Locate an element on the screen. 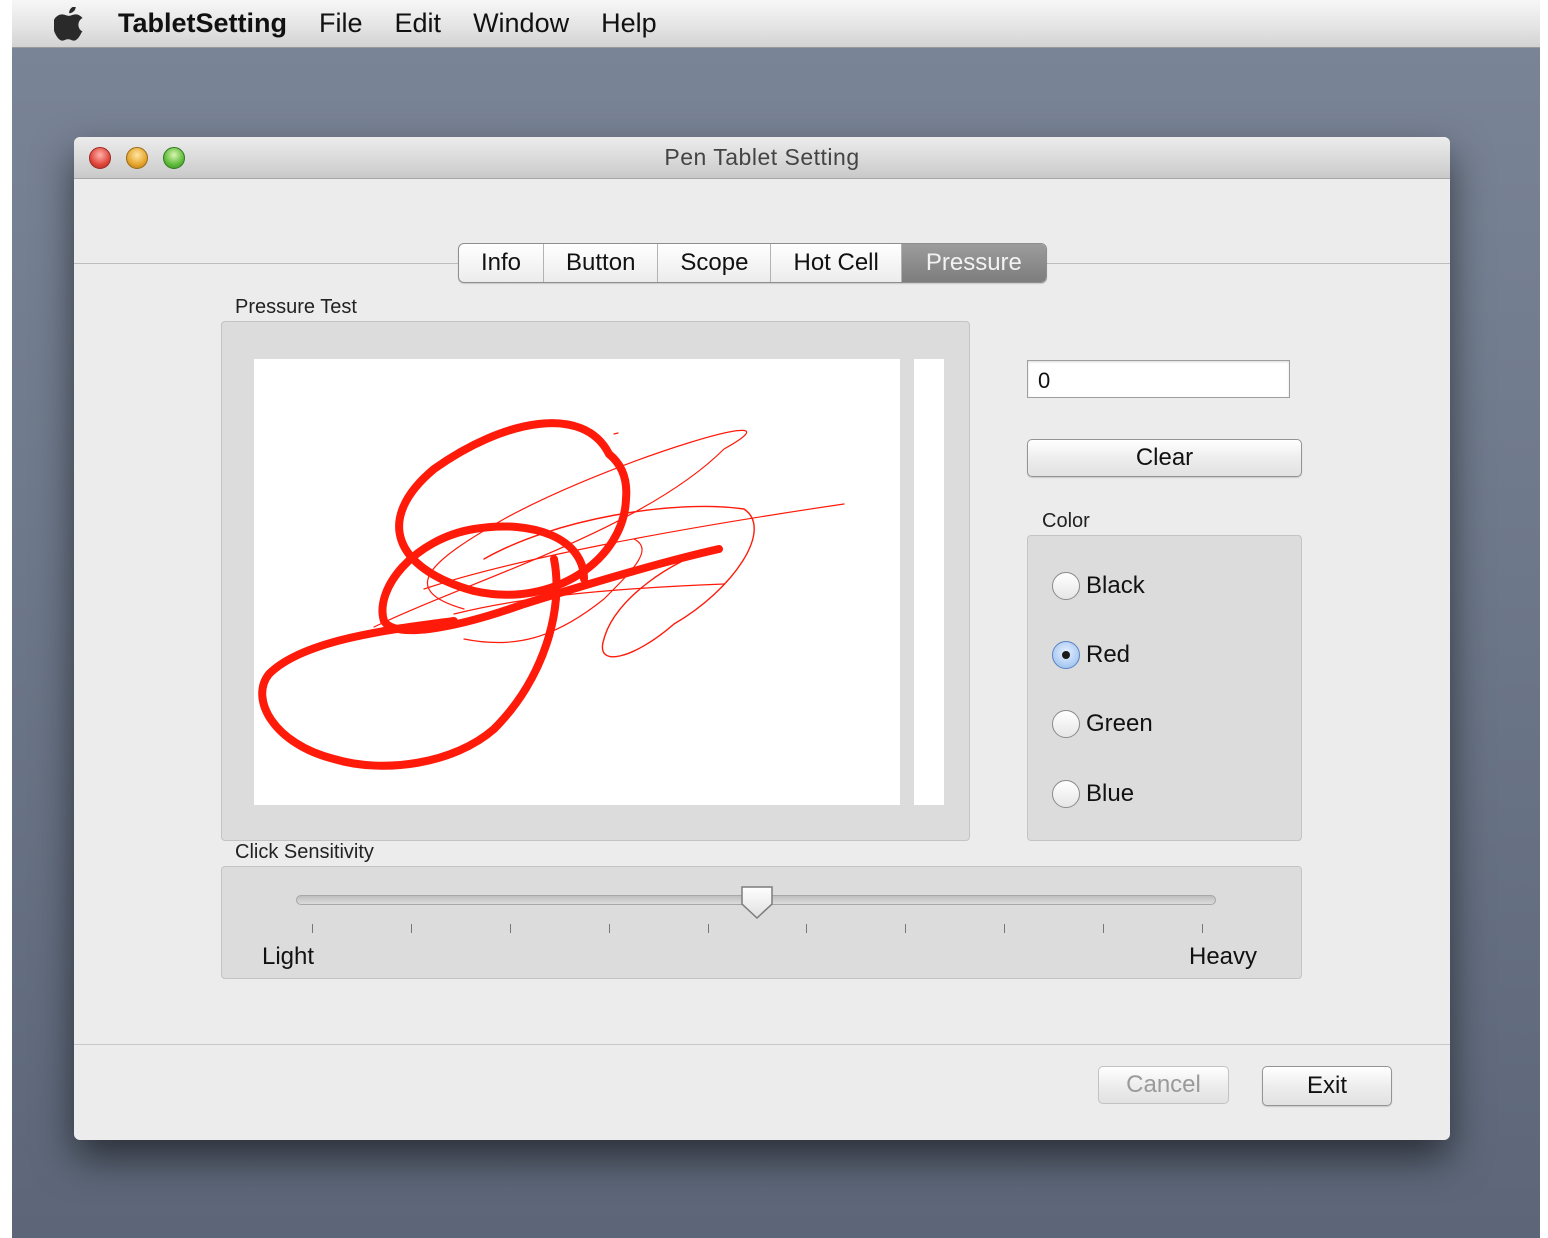 The height and width of the screenshot is (1238, 1548). radio-label: Blue is located at coordinates (1110, 793).